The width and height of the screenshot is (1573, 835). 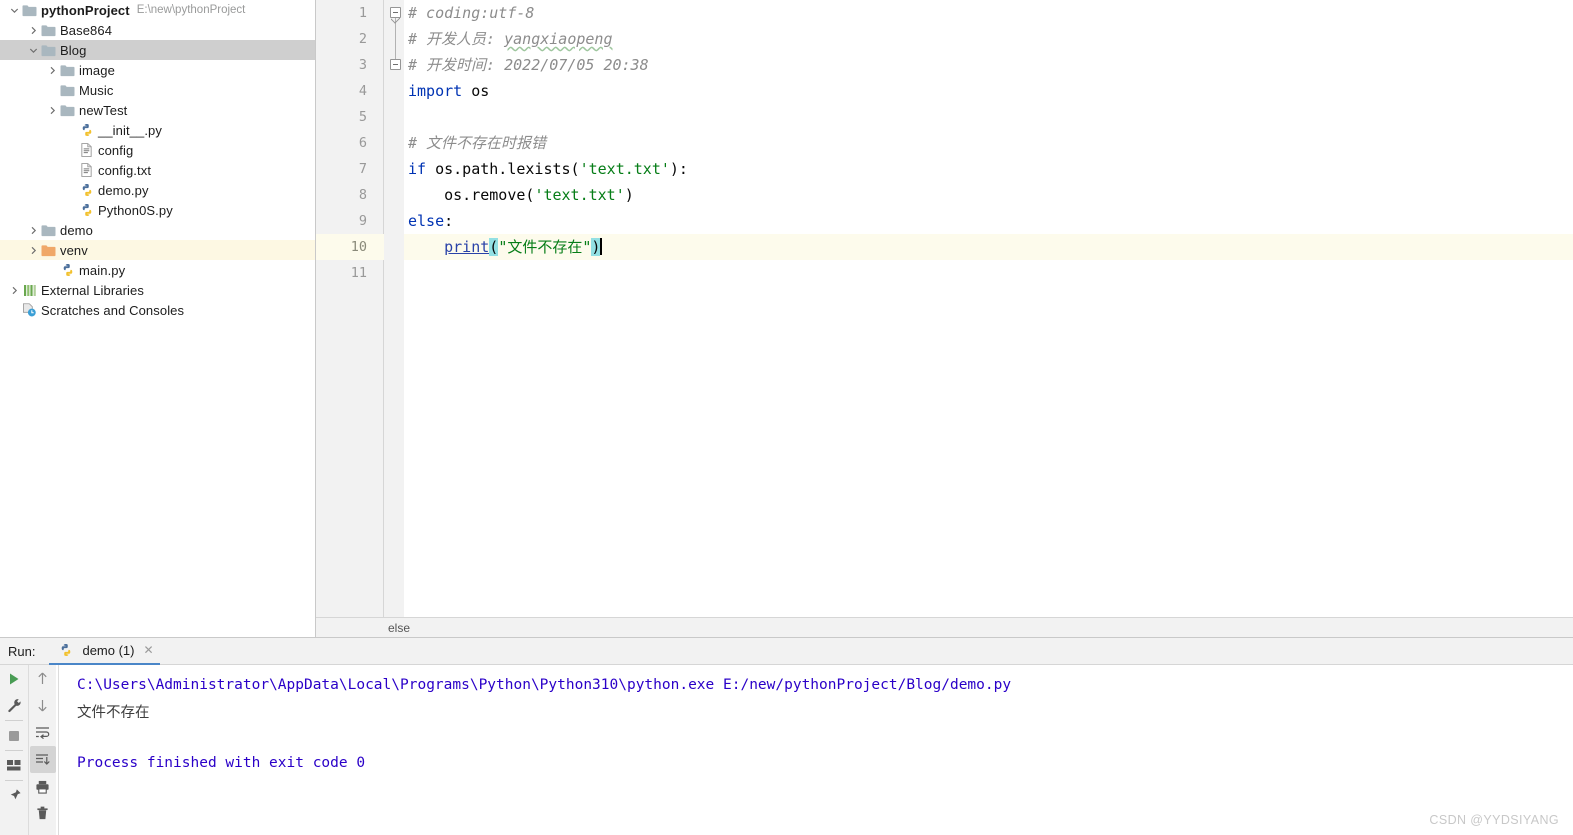 I want to click on code-line: if os.path.lexists('text.txt'):, so click(x=548, y=169).